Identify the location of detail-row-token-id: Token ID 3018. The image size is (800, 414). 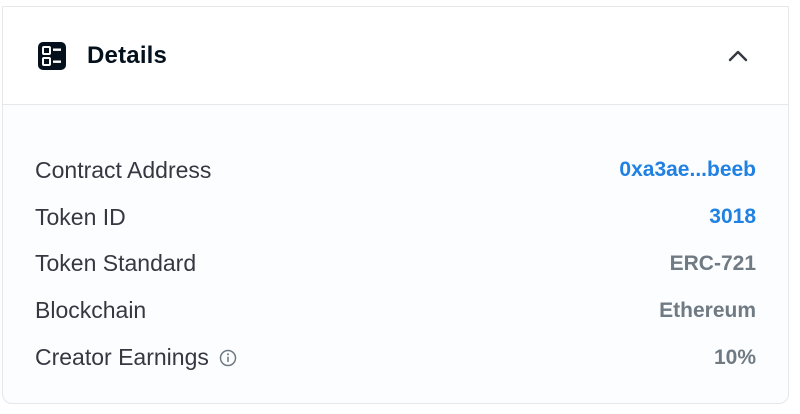
(395, 217).